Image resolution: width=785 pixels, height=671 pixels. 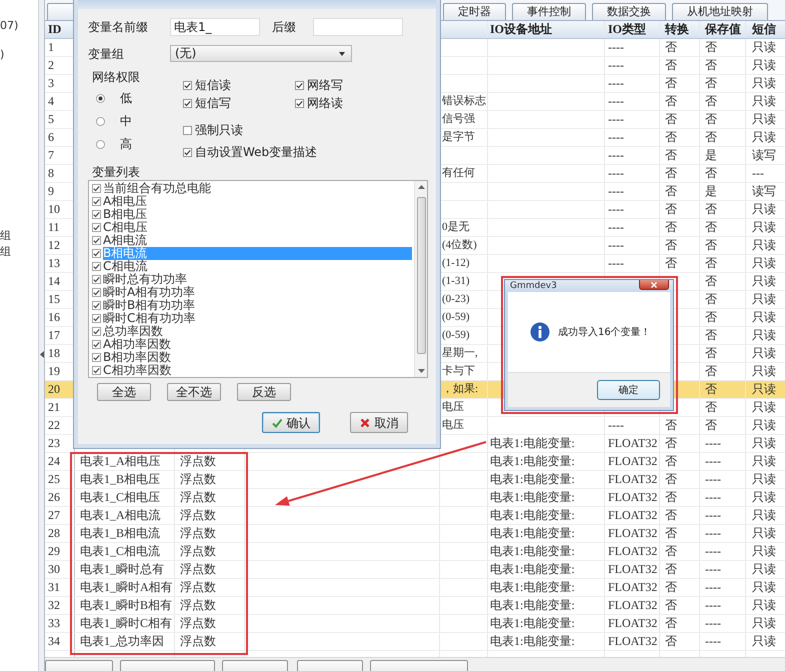 What do you see at coordinates (521, 29) in the screenshot?
I see `column-header: IO设备地址` at bounding box center [521, 29].